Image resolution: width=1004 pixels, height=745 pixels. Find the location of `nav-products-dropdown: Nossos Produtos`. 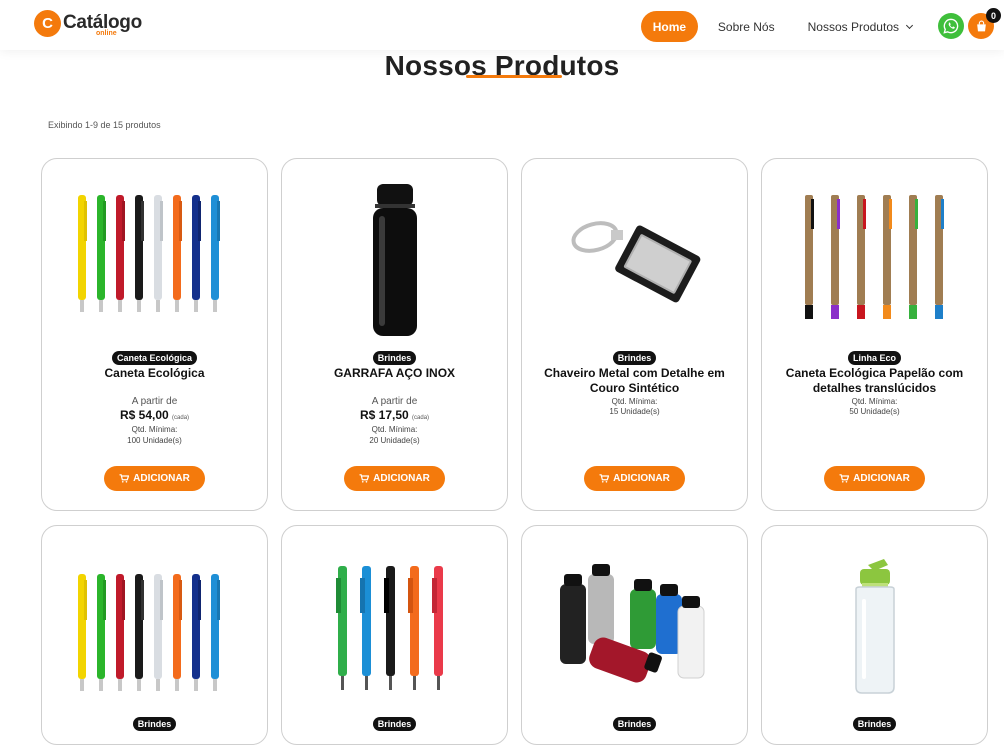

nav-products-dropdown: Nossos Produtos is located at coordinates (860, 26).